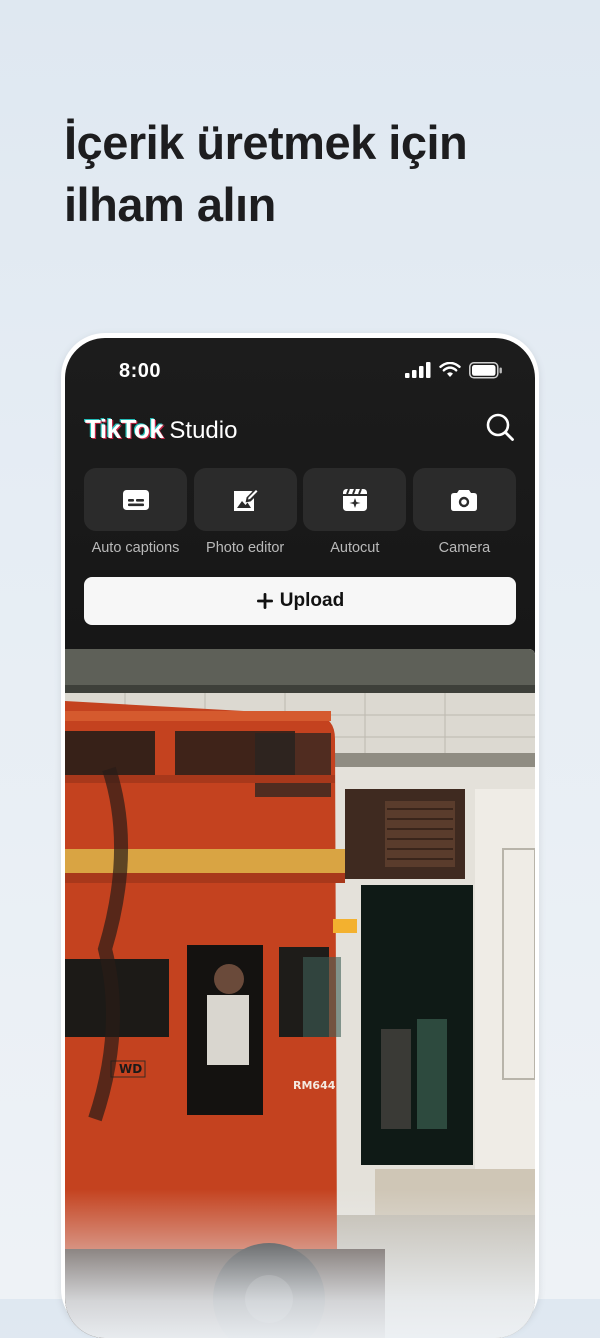  I want to click on logo-tiktok: TikTok, so click(124, 429).